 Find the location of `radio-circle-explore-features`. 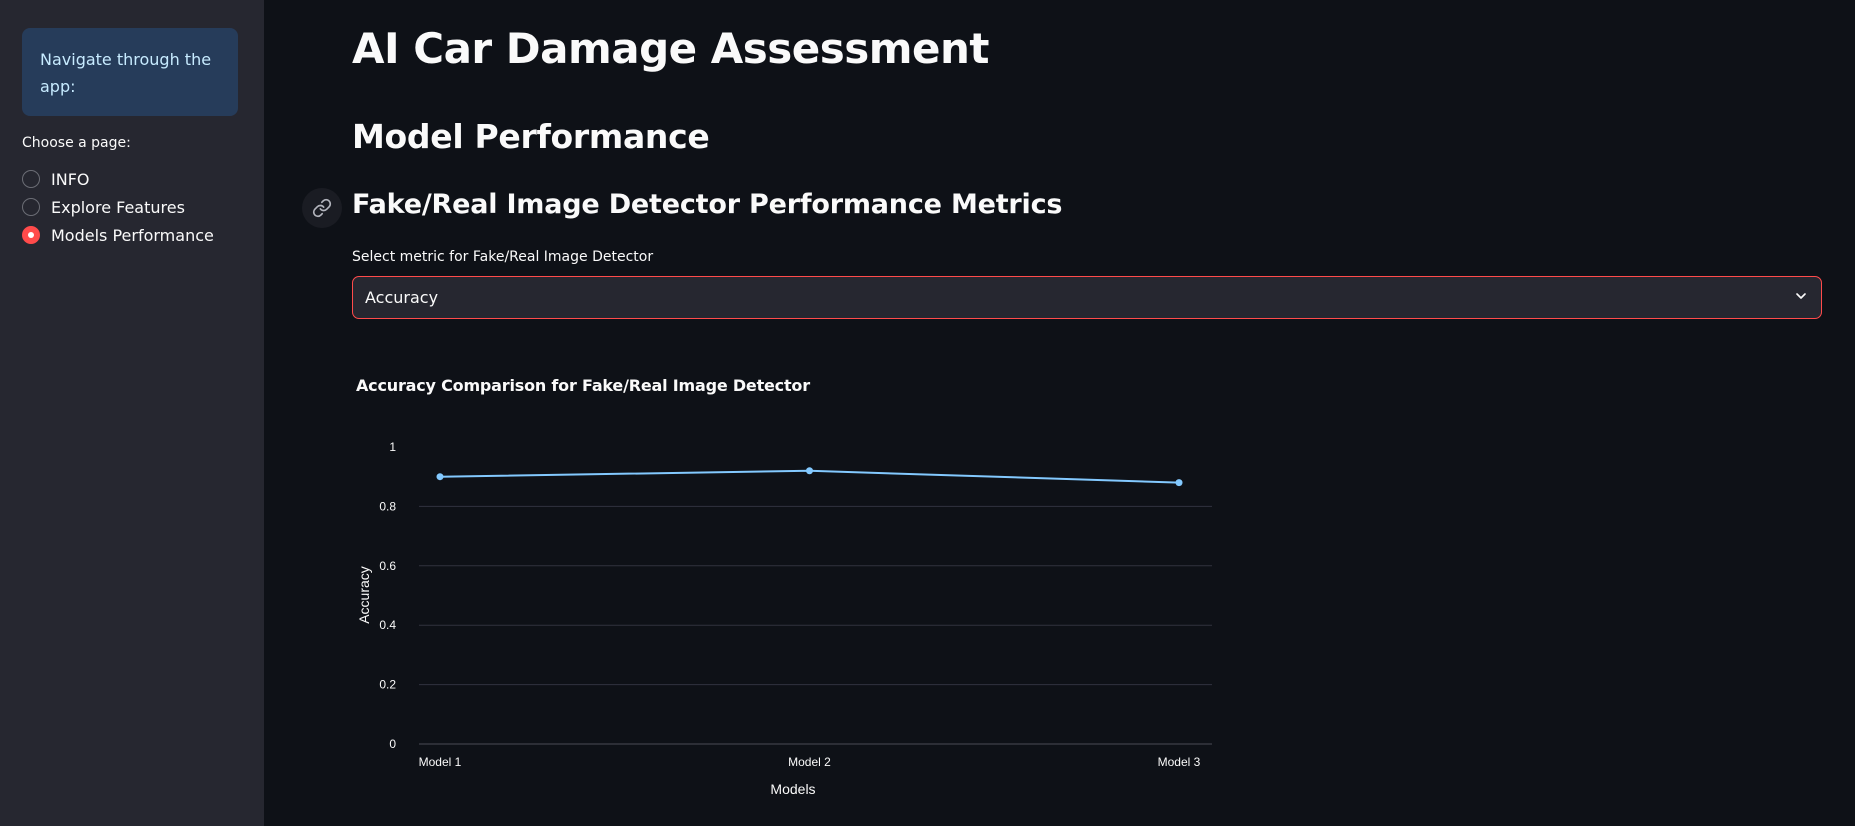

radio-circle-explore-features is located at coordinates (31, 207).